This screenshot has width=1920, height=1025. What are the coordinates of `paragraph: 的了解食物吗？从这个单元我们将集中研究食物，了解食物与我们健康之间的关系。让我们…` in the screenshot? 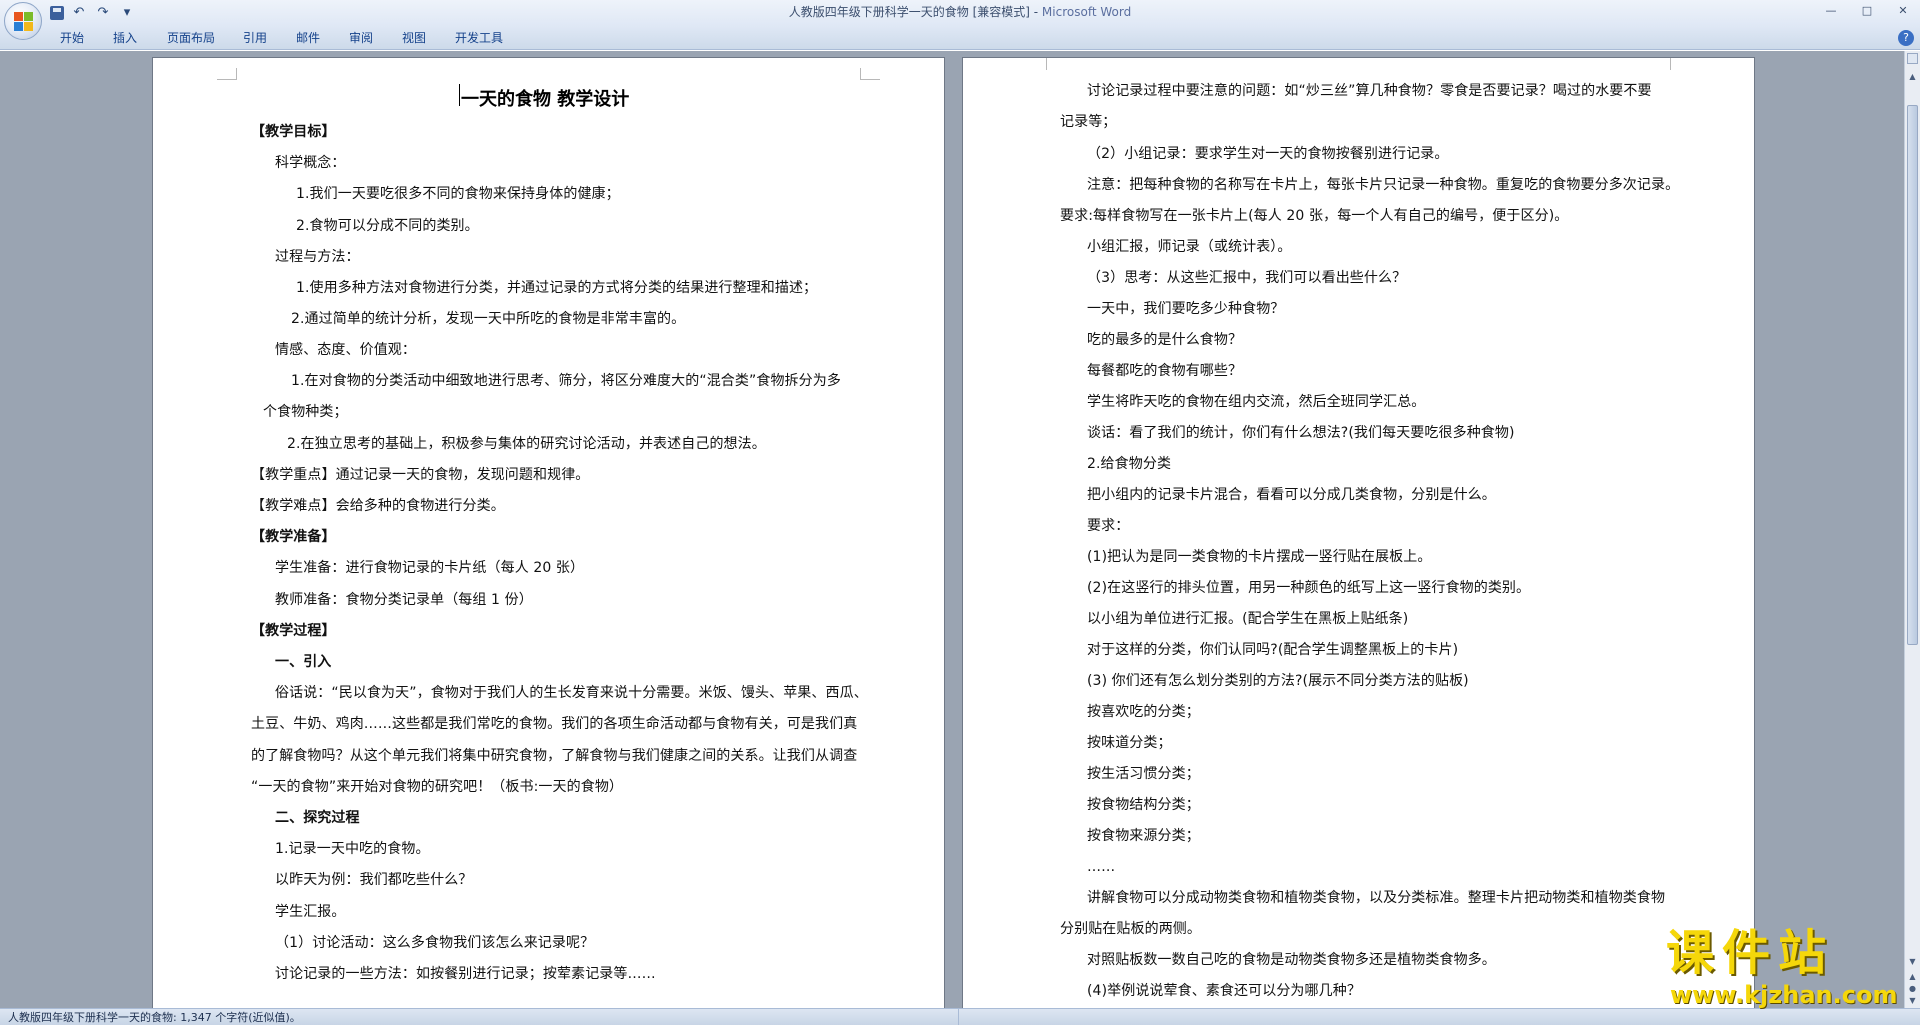 It's located at (554, 756).